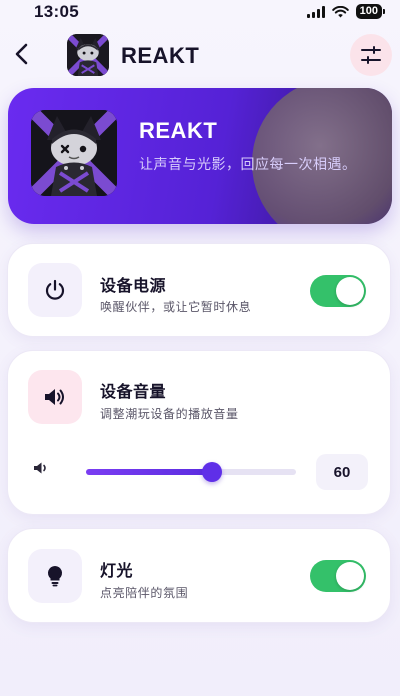  I want to click on power-title: 设备电源, so click(133, 286).